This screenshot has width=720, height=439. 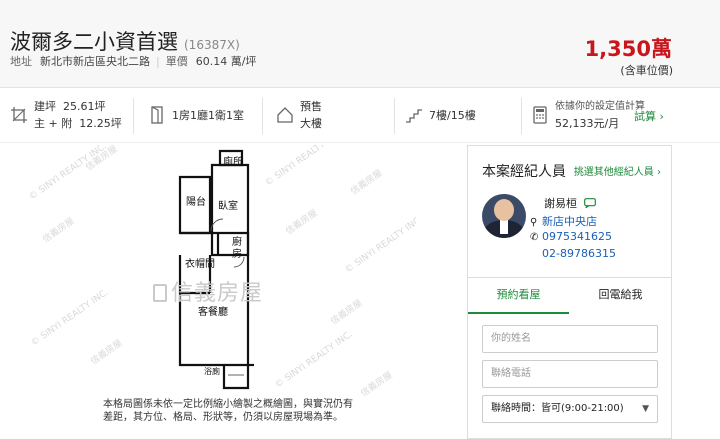 What do you see at coordinates (649, 116) in the screenshot?
I see `mortgage-trial-link: 試算 ›` at bounding box center [649, 116].